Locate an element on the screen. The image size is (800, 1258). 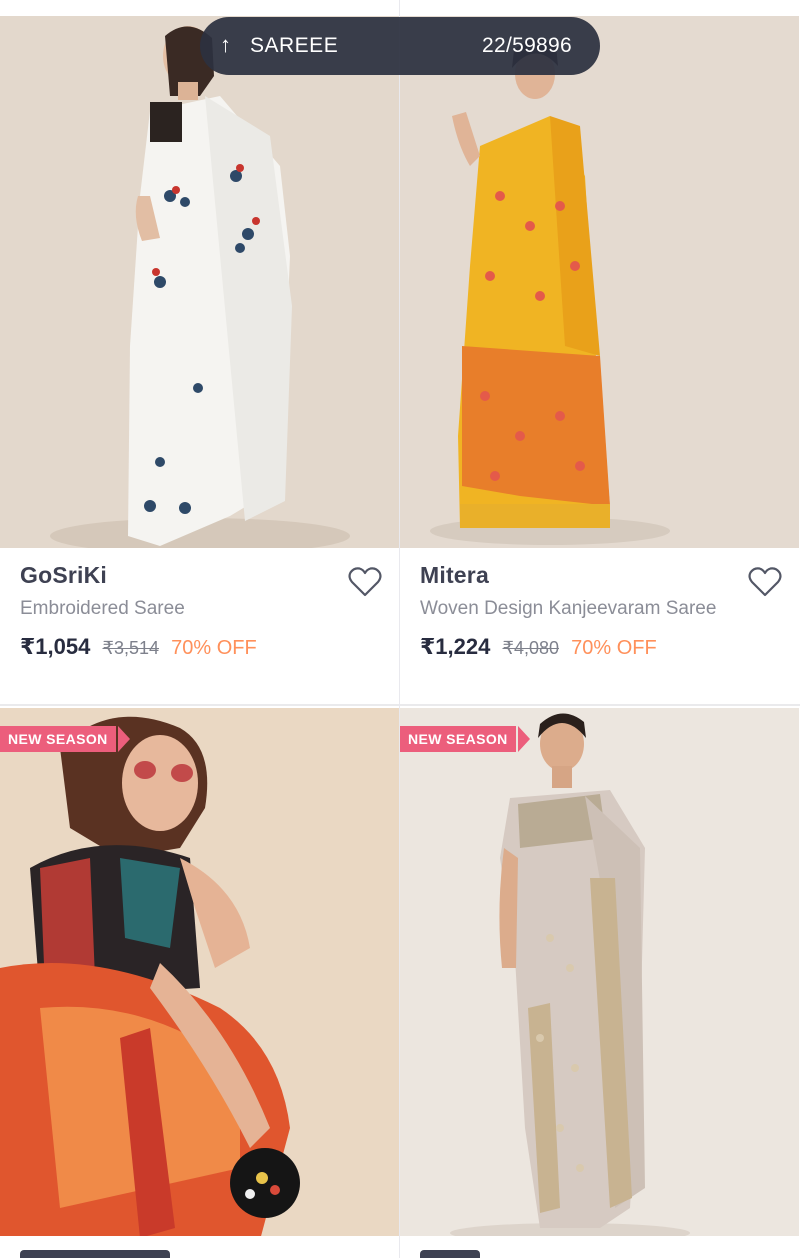
price-row: ₹1,224 ₹4,080 70% OFF is located at coordinates (538, 647).